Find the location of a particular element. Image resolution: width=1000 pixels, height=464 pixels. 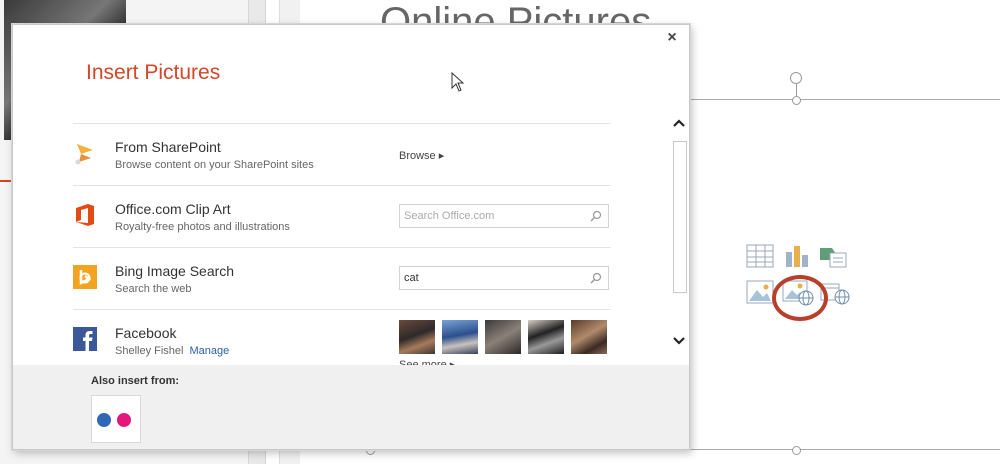

chevron-up-icon is located at coordinates (679, 123).